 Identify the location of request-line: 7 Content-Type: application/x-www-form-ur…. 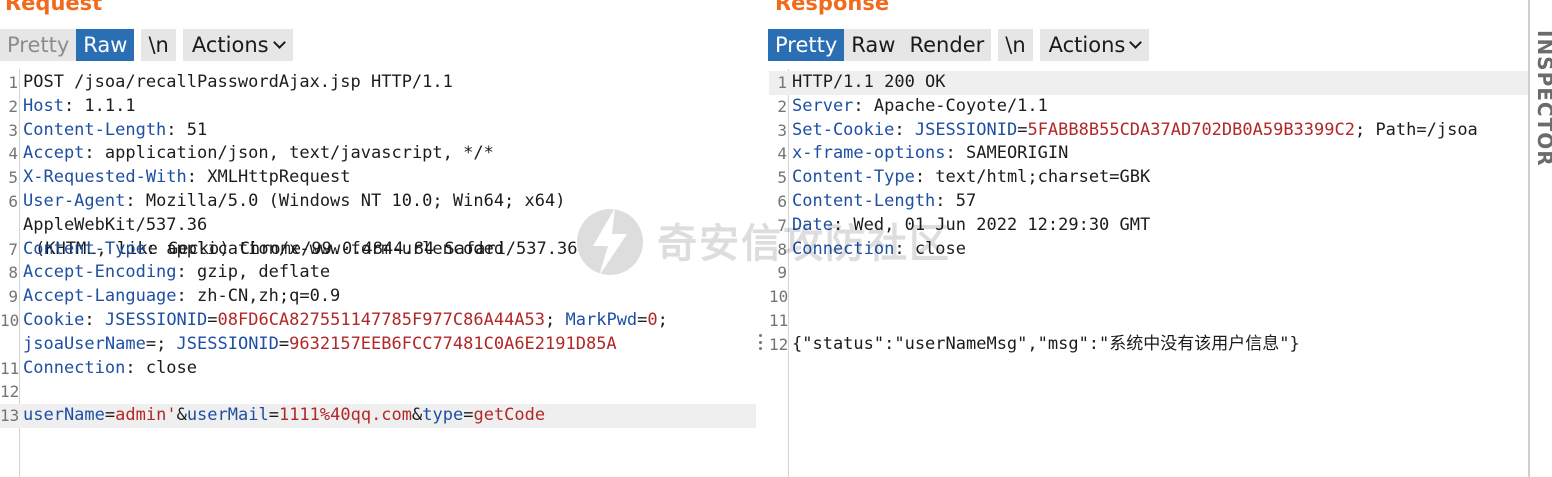
(378, 250).